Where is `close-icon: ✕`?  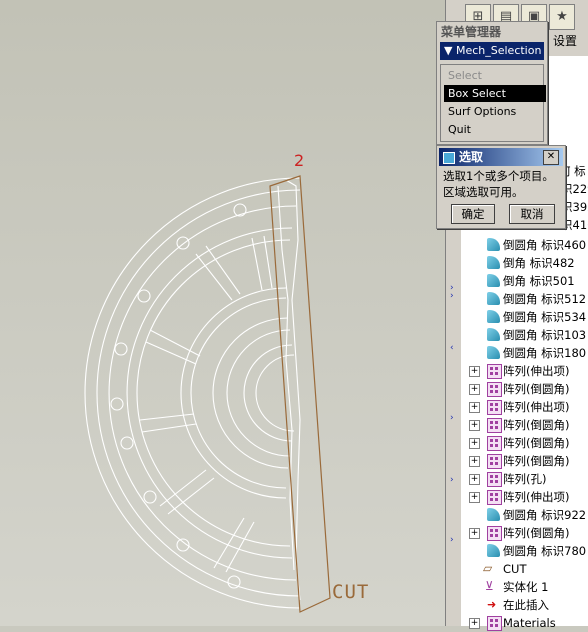
close-icon: ✕ is located at coordinates (551, 157).